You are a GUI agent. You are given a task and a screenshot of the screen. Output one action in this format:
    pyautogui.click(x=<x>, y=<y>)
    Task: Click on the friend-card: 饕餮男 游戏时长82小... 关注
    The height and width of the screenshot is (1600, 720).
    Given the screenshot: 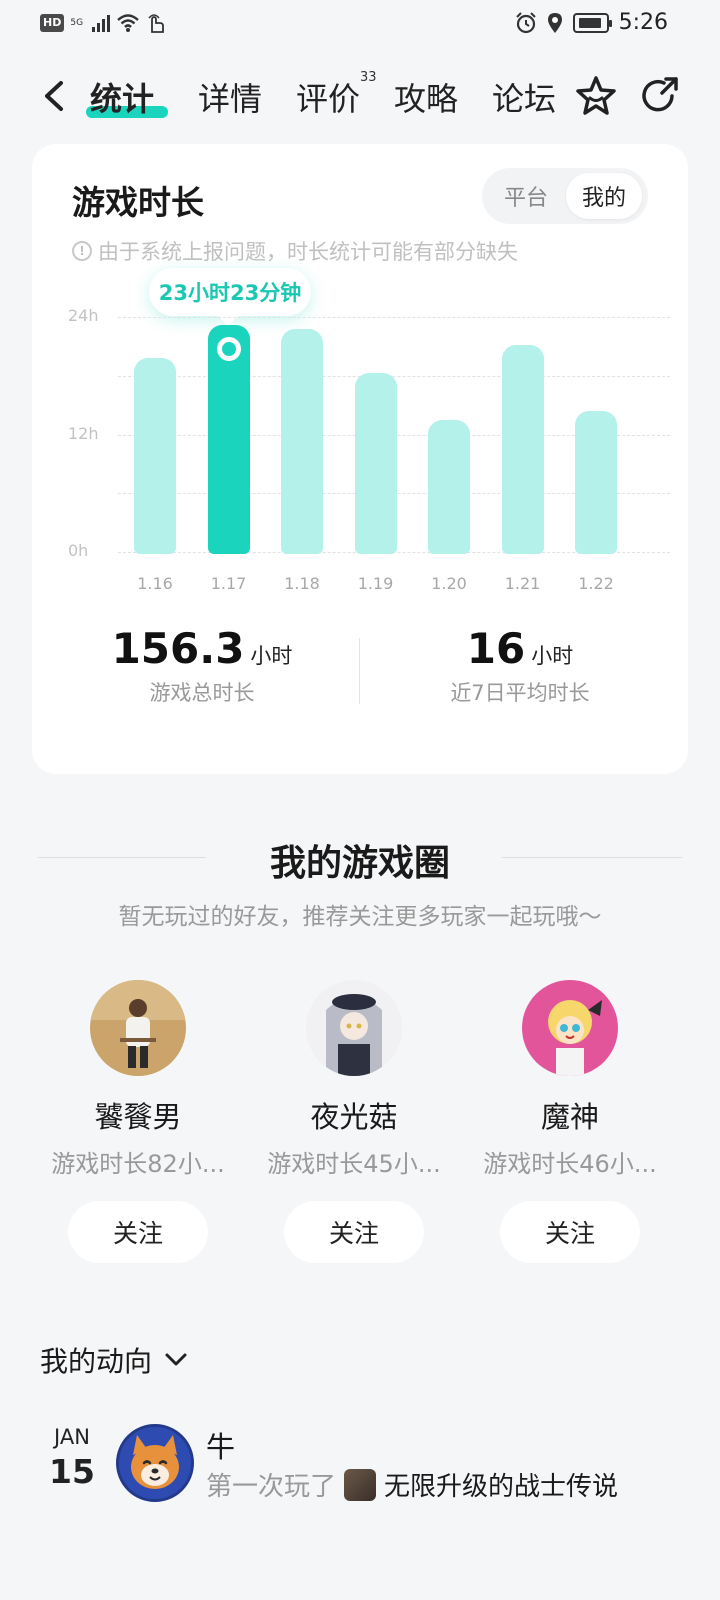 What is the action you would take?
    pyautogui.click(x=138, y=1121)
    